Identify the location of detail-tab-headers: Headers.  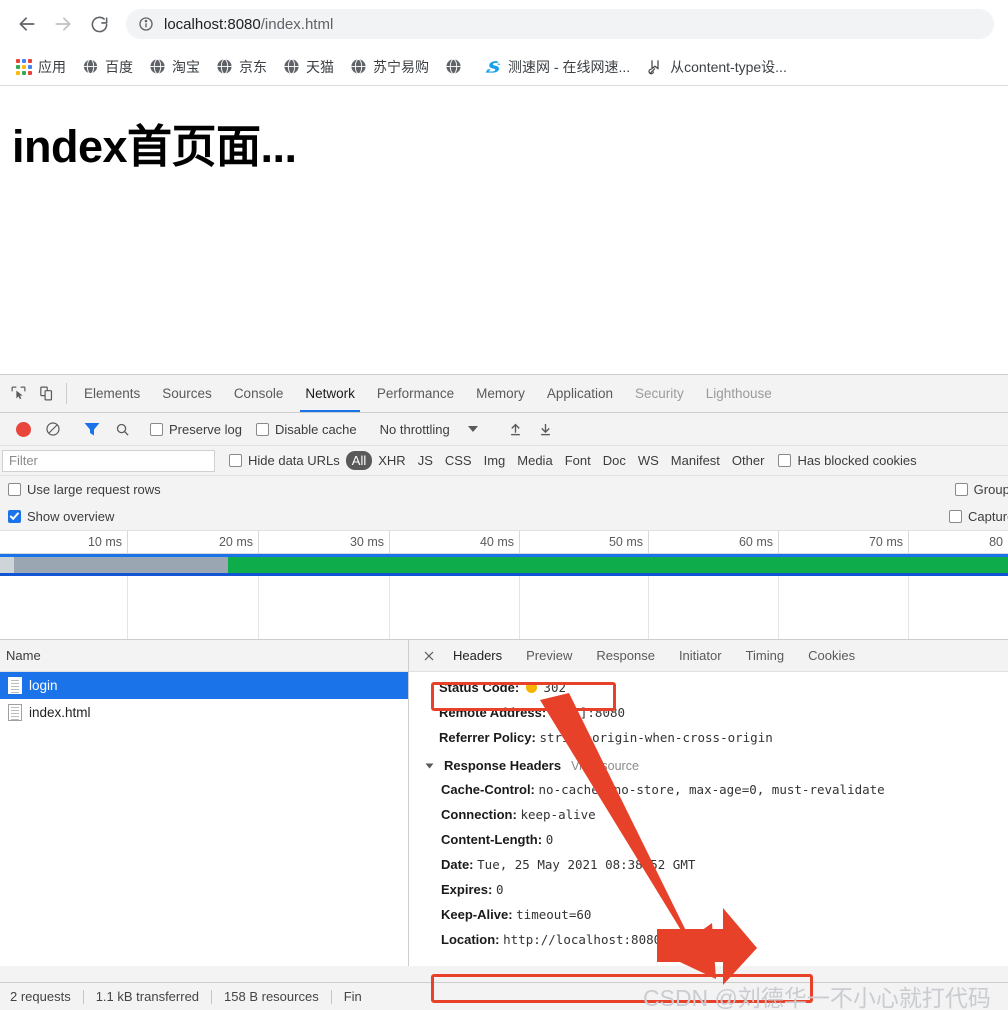
(477, 656).